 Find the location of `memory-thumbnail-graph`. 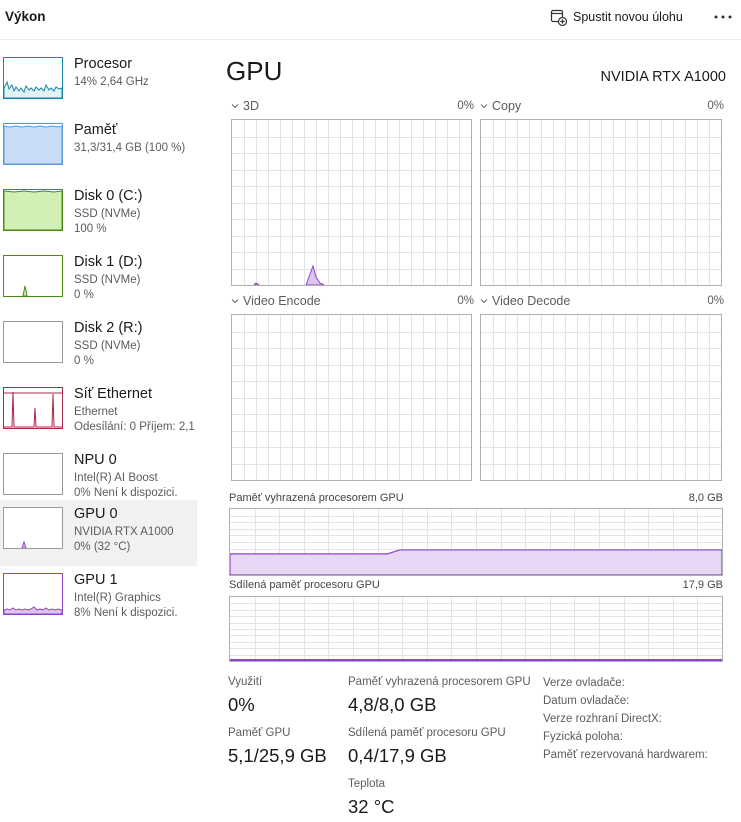

memory-thumbnail-graph is located at coordinates (33, 144).